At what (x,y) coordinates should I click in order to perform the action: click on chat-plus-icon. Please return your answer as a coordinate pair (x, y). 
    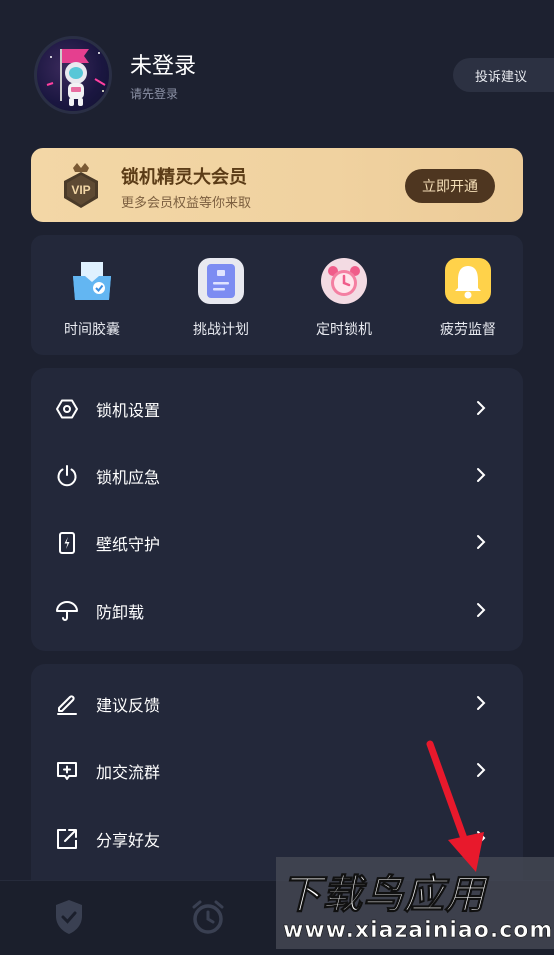
    Looking at the image, I should click on (67, 771).